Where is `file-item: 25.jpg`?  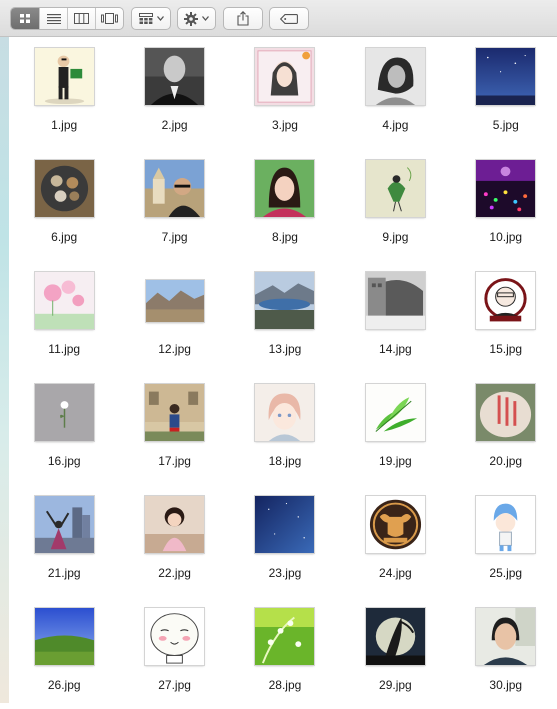 file-item: 25.jpg is located at coordinates (504, 541).